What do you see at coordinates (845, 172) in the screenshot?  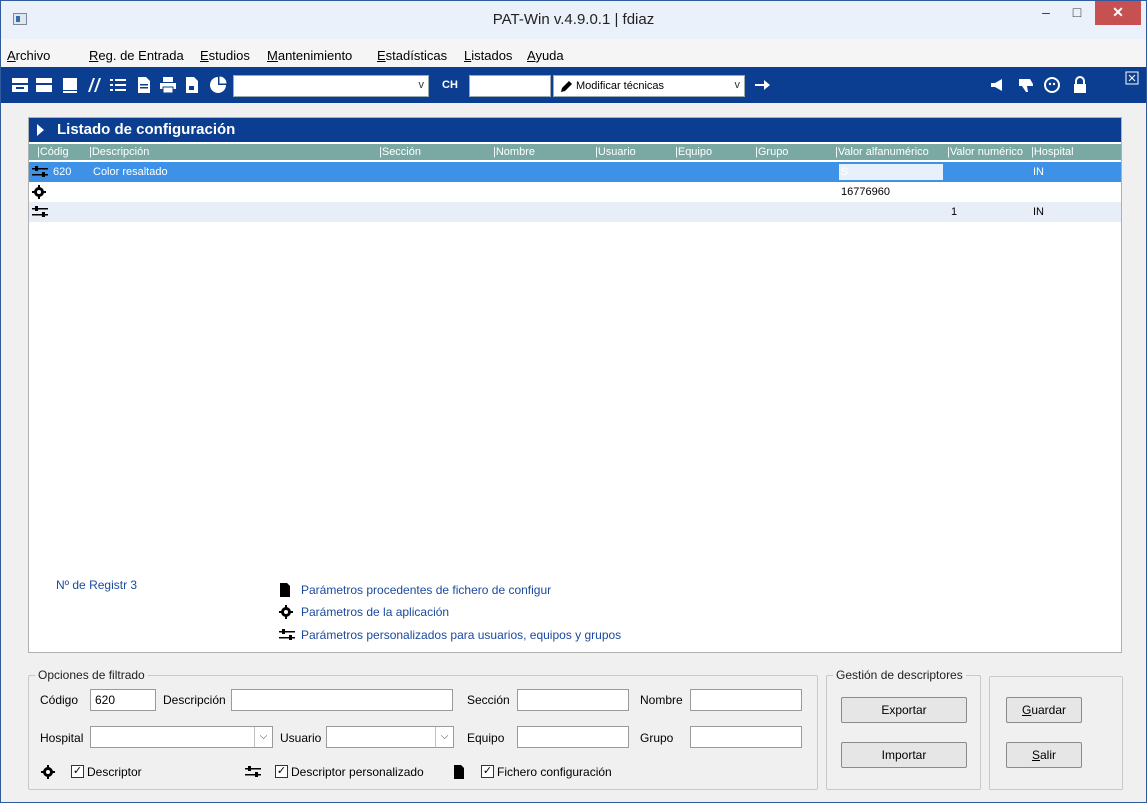 I see `cell-valor-alfa: S` at bounding box center [845, 172].